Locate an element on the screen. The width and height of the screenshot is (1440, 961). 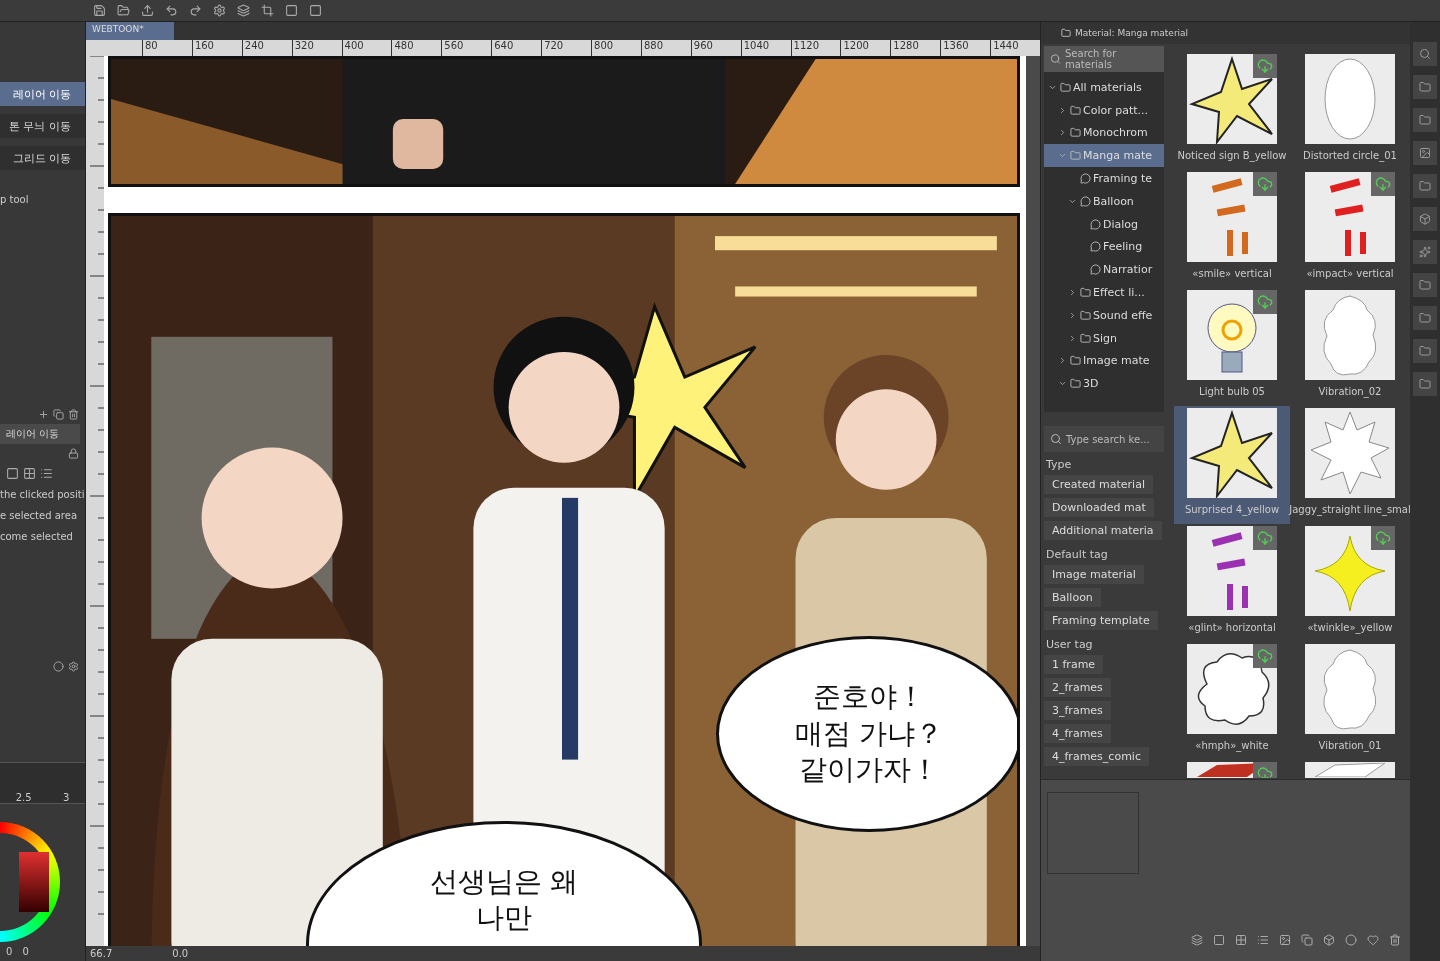
cube-icon is located at coordinates (1329, 940).